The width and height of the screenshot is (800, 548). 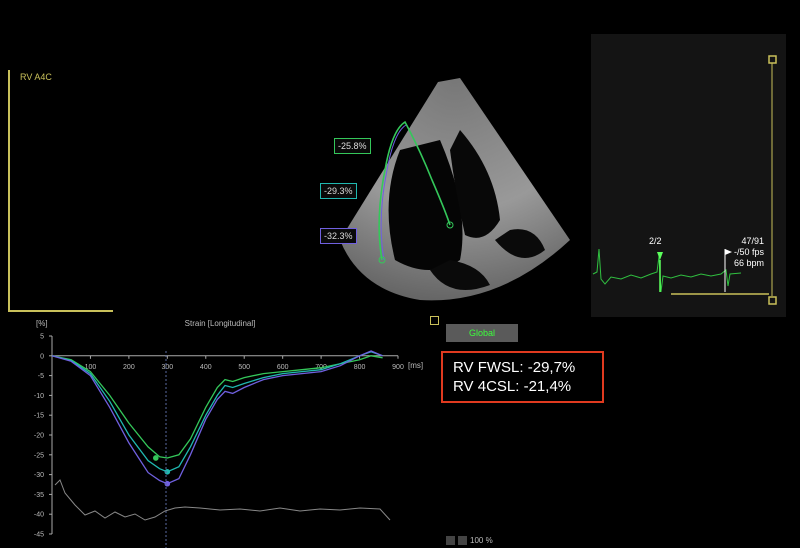 What do you see at coordinates (748, 252) in the screenshot?
I see `ecg-fps: -/50 fps` at bounding box center [748, 252].